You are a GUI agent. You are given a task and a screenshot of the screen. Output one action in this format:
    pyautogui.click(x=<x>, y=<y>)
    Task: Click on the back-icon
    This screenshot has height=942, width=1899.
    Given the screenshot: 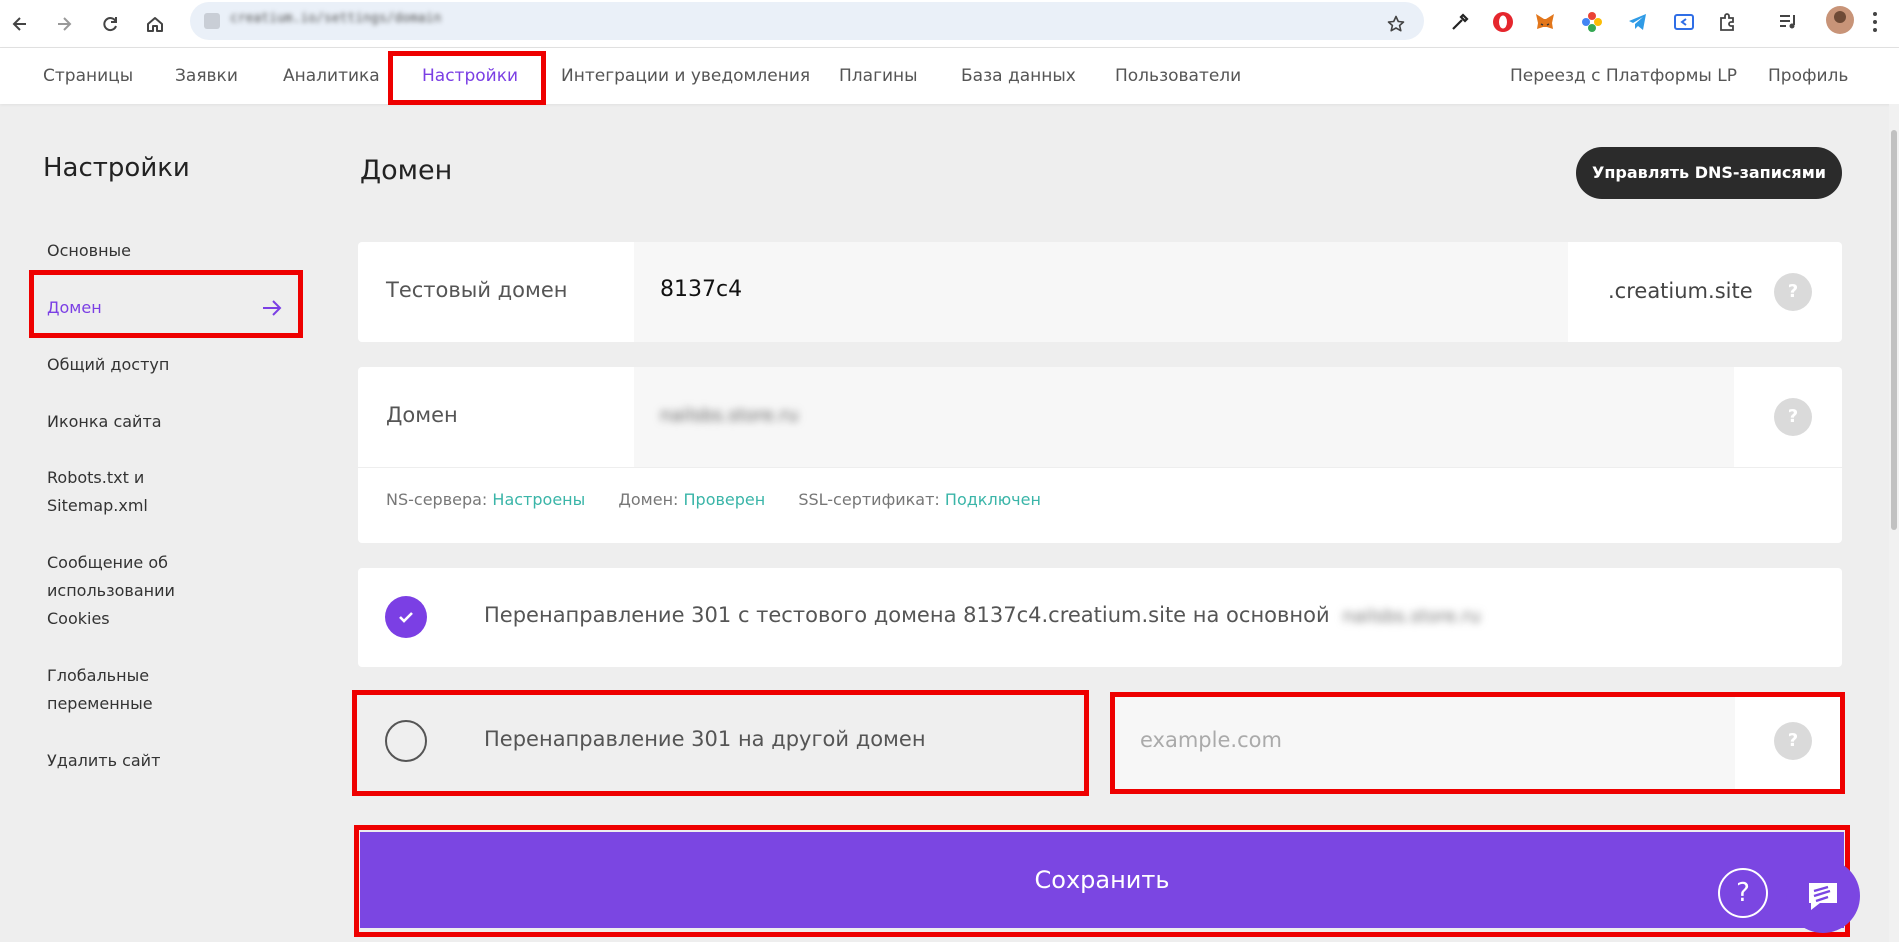 What is the action you would take?
    pyautogui.click(x=20, y=24)
    